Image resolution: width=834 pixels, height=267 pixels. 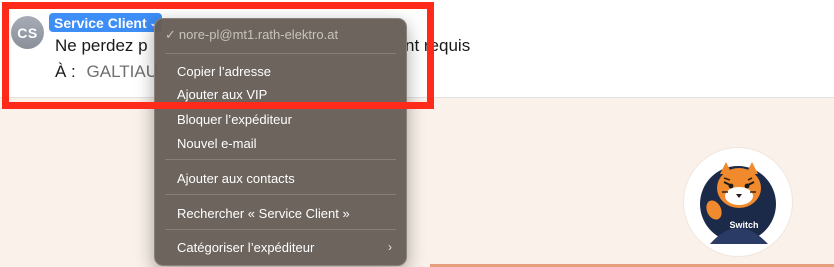 What do you see at coordinates (236, 178) in the screenshot?
I see `menu-item-add-contacts: Ajouter aux contacts` at bounding box center [236, 178].